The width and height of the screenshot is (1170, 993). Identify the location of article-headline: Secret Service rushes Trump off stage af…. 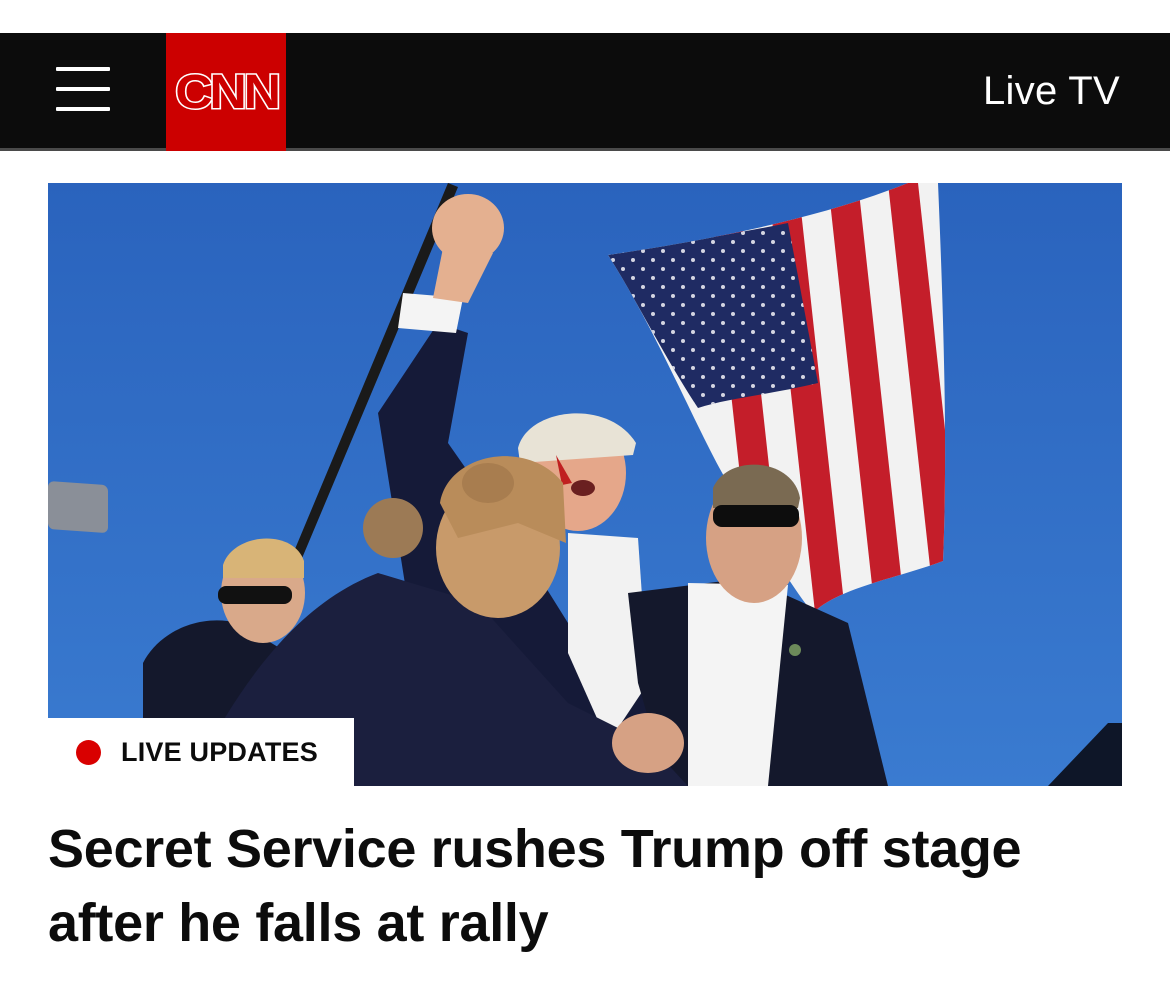
(548, 886).